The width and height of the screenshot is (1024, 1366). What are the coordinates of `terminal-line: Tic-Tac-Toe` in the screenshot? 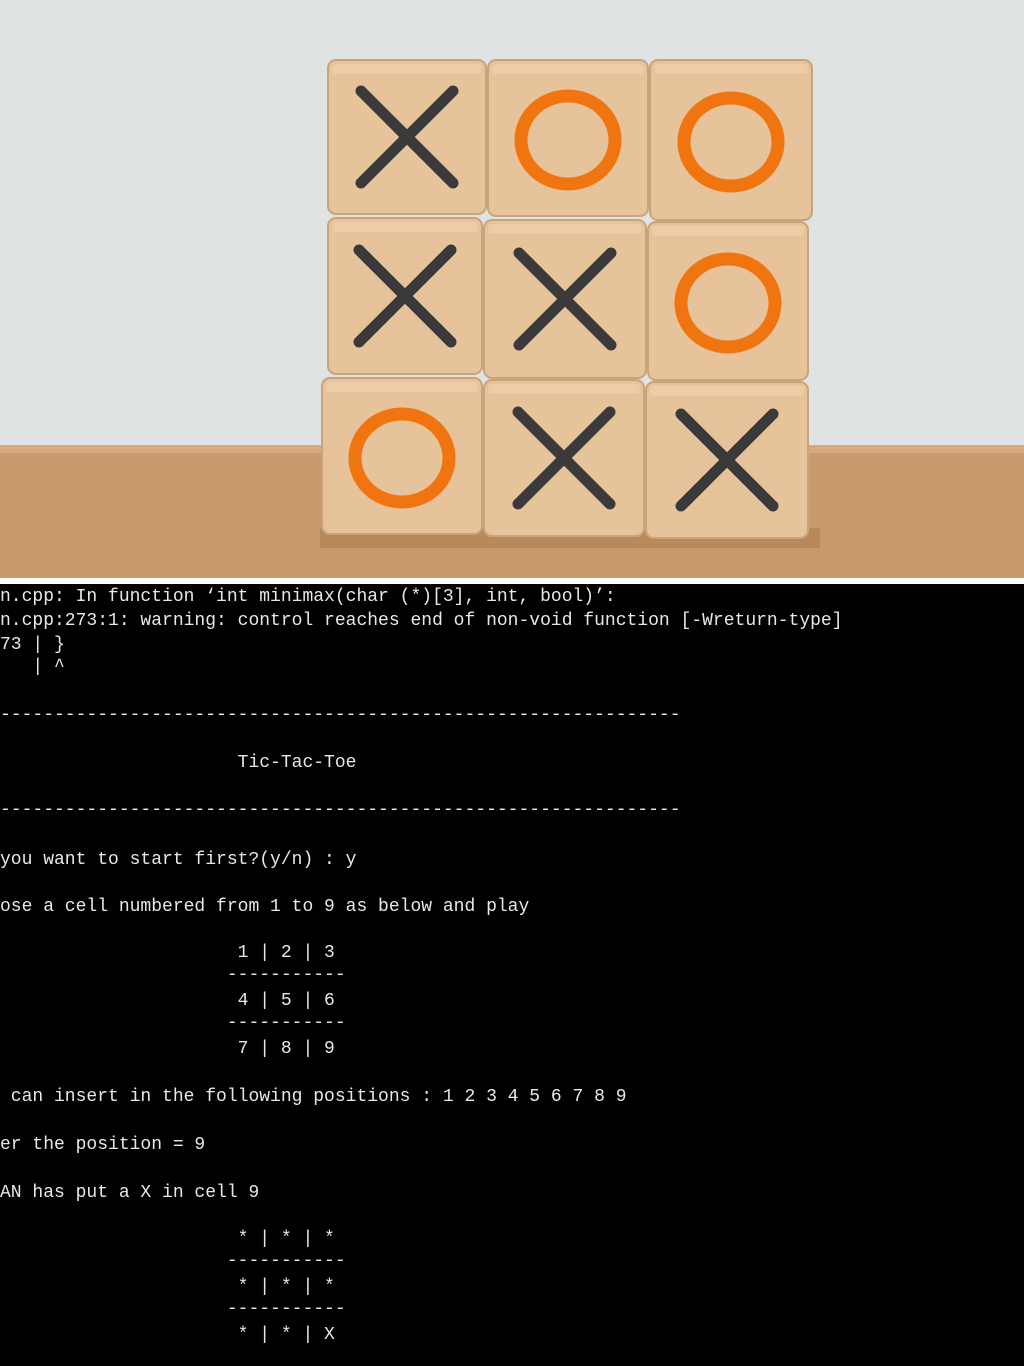 It's located at (178, 763).